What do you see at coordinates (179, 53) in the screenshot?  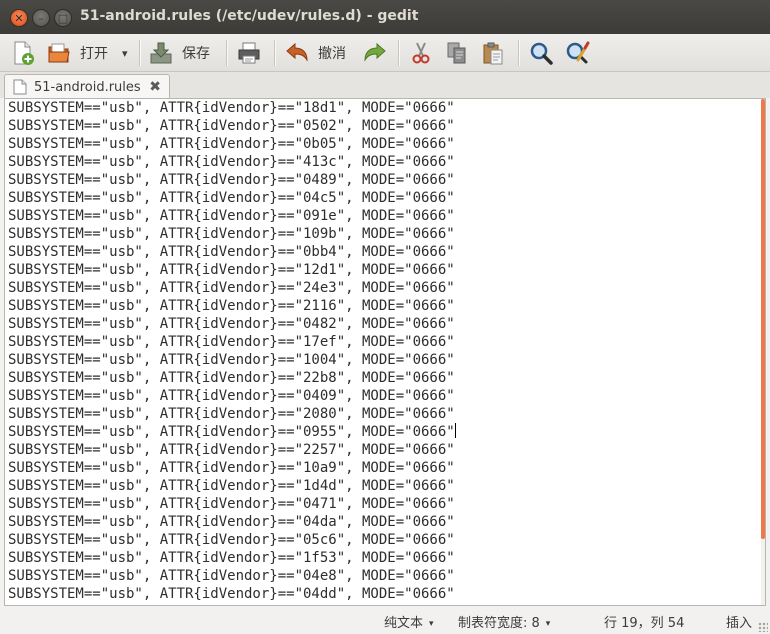 I see `save-button: 保存` at bounding box center [179, 53].